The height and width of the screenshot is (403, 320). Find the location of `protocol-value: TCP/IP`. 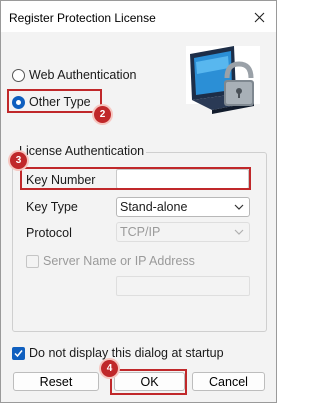

protocol-value: TCP/IP is located at coordinates (140, 232).